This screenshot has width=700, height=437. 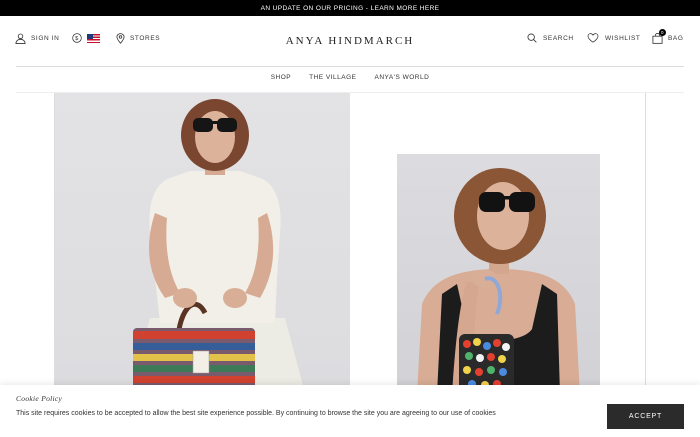 I want to click on main-nav: SHOP THE VILLAGE ANYA'S WORLD, so click(x=350, y=77).